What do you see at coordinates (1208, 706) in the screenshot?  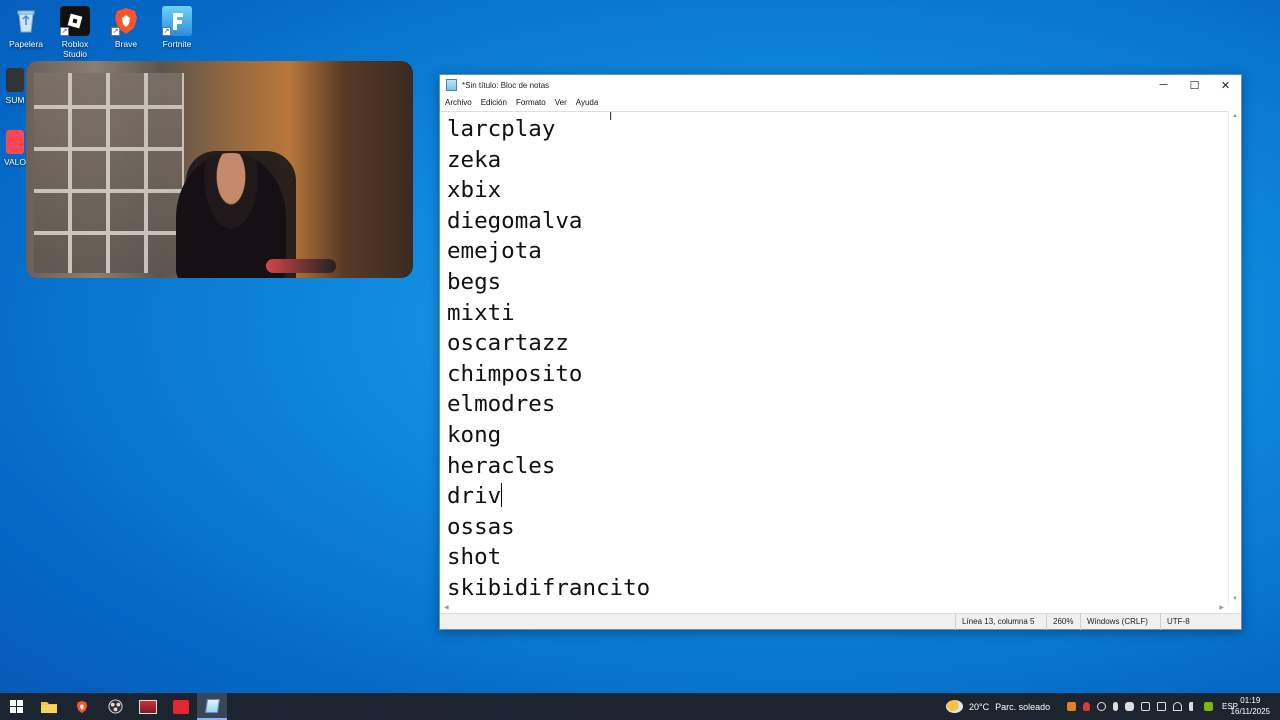 I see `tray-nvidia-icon` at bounding box center [1208, 706].